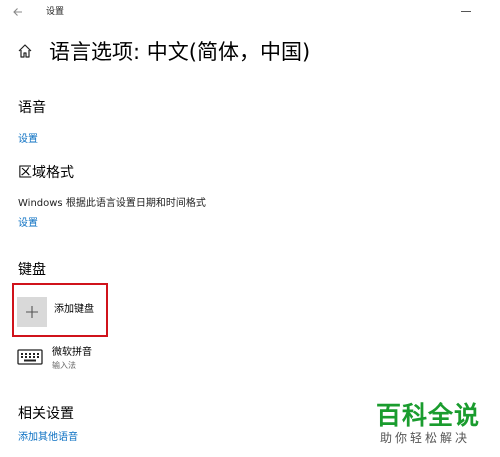 This screenshot has height=457, width=500. I want to click on section-heading-keyboard: 键盘, so click(32, 270).